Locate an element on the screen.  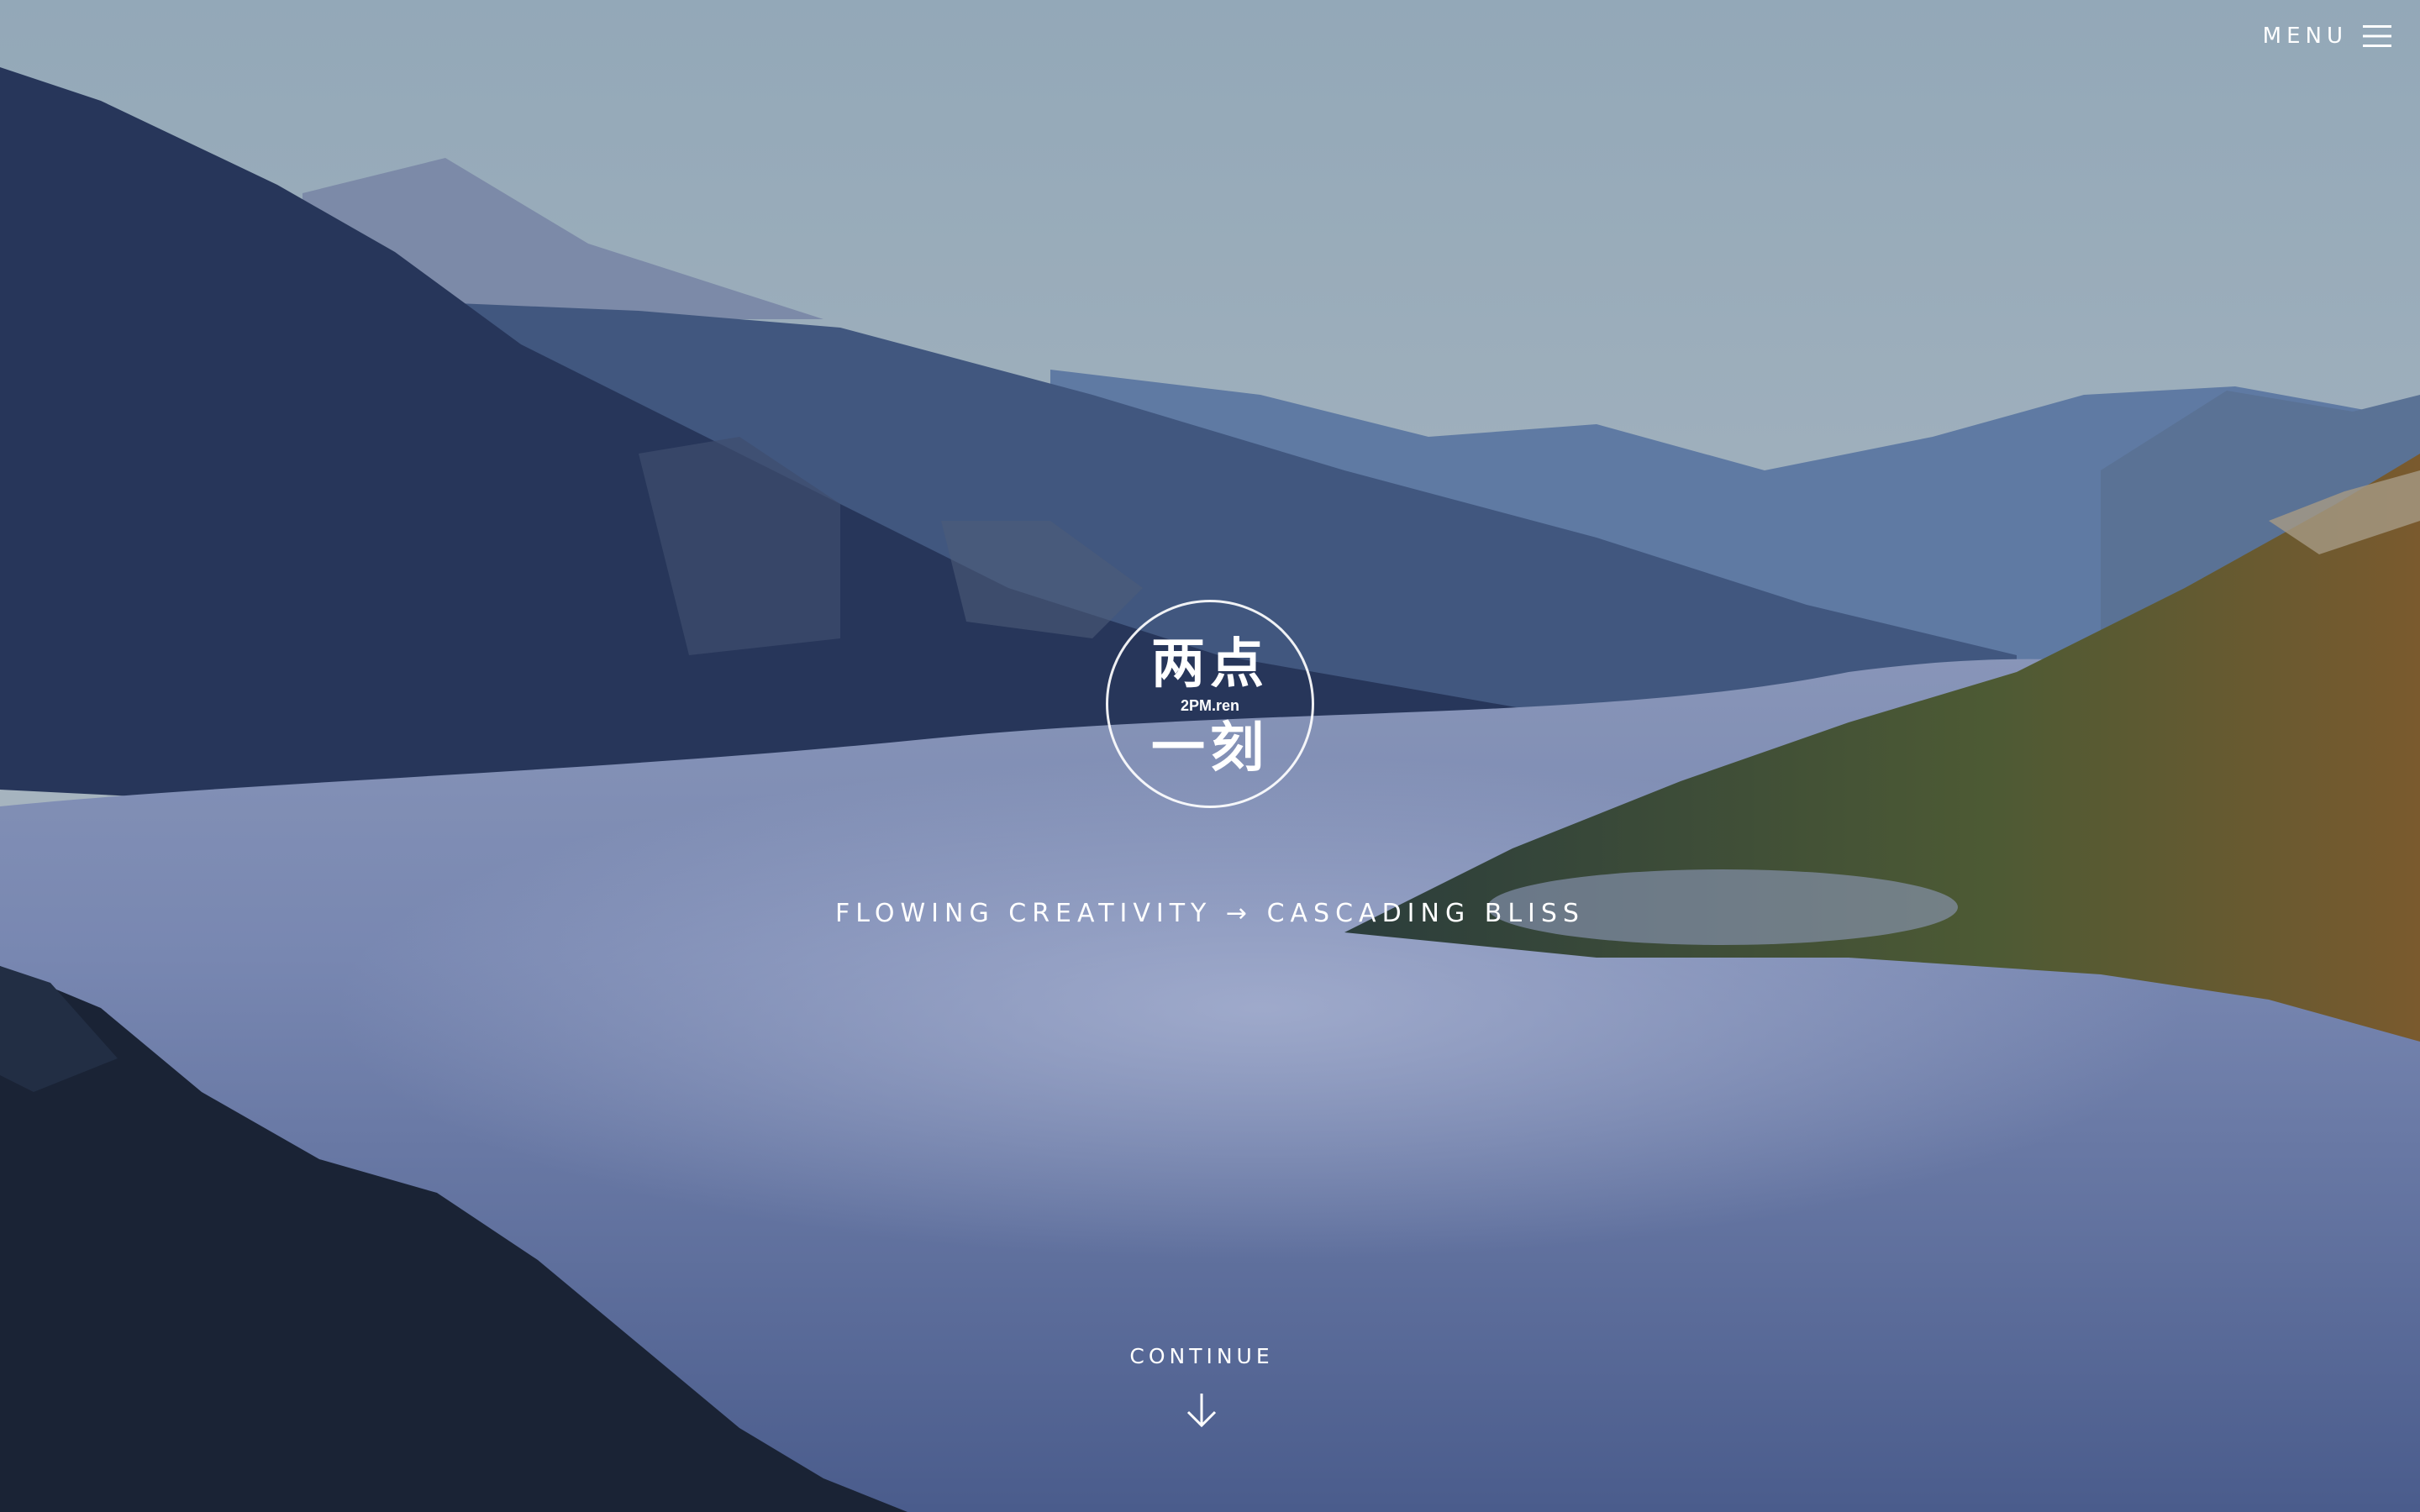
menu-label: MENU is located at coordinates (2305, 36).